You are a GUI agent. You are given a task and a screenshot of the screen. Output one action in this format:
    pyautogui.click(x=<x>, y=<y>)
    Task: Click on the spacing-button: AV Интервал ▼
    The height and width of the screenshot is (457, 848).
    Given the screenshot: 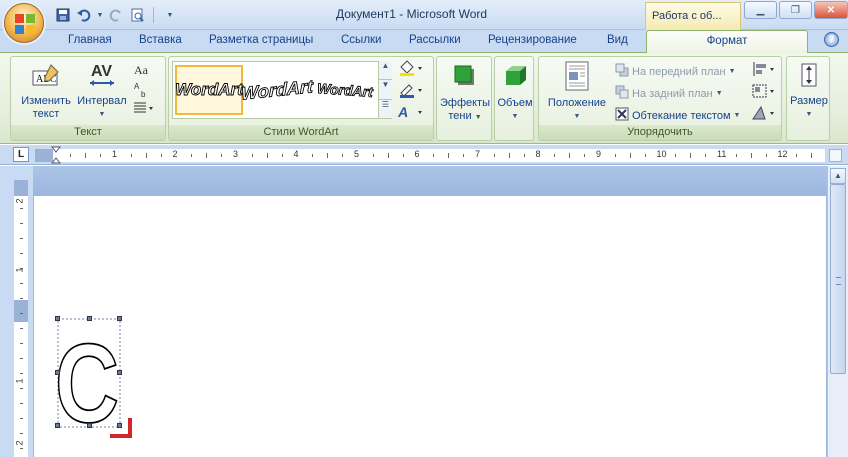 What is the action you would take?
    pyautogui.click(x=102, y=91)
    